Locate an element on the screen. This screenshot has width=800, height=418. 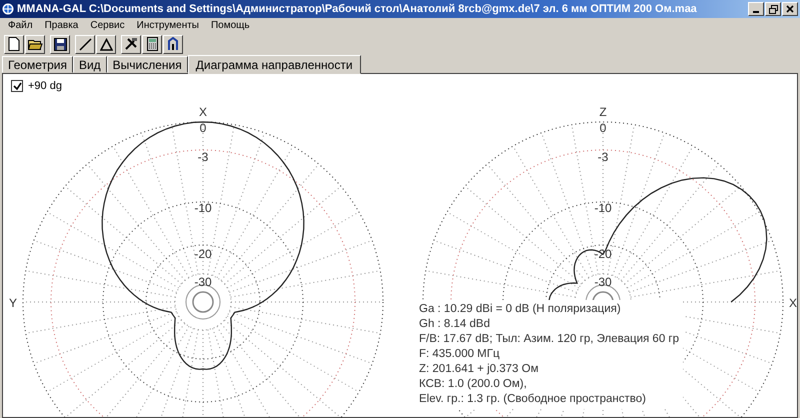
menu-item: Сервис is located at coordinates (107, 26).